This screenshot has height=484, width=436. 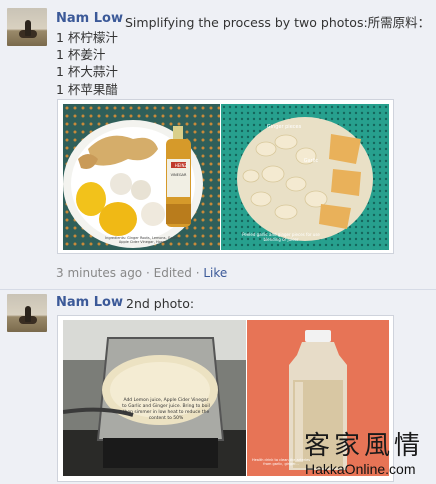 What do you see at coordinates (181, 165) in the screenshot?
I see `vinegar-brand: HEINZ` at bounding box center [181, 165].